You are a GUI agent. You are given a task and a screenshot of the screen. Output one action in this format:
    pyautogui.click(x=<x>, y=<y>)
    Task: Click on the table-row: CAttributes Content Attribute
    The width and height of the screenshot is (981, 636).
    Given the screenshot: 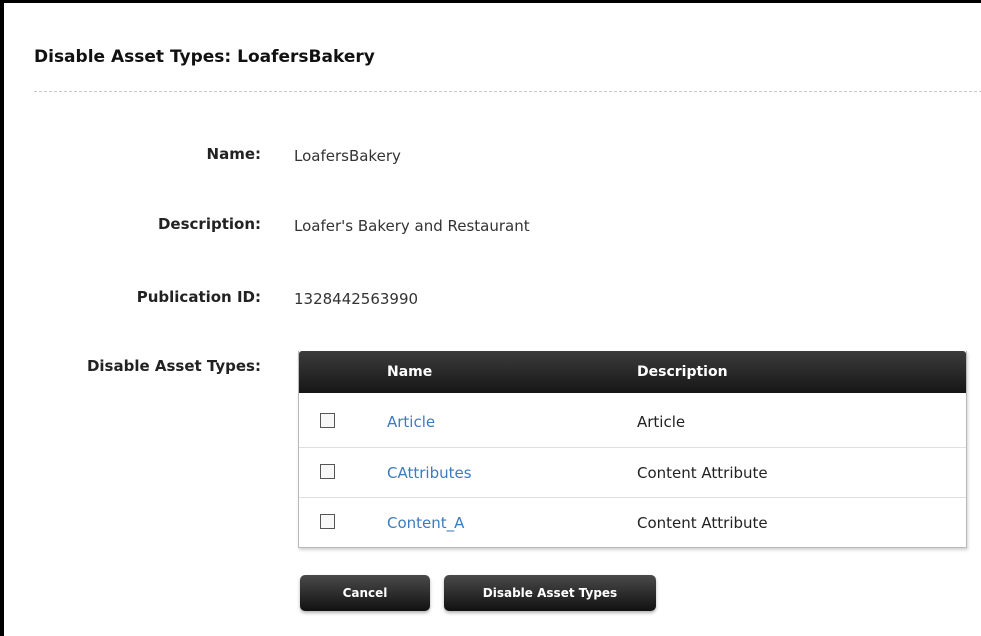 What is the action you would take?
    pyautogui.click(x=632, y=472)
    